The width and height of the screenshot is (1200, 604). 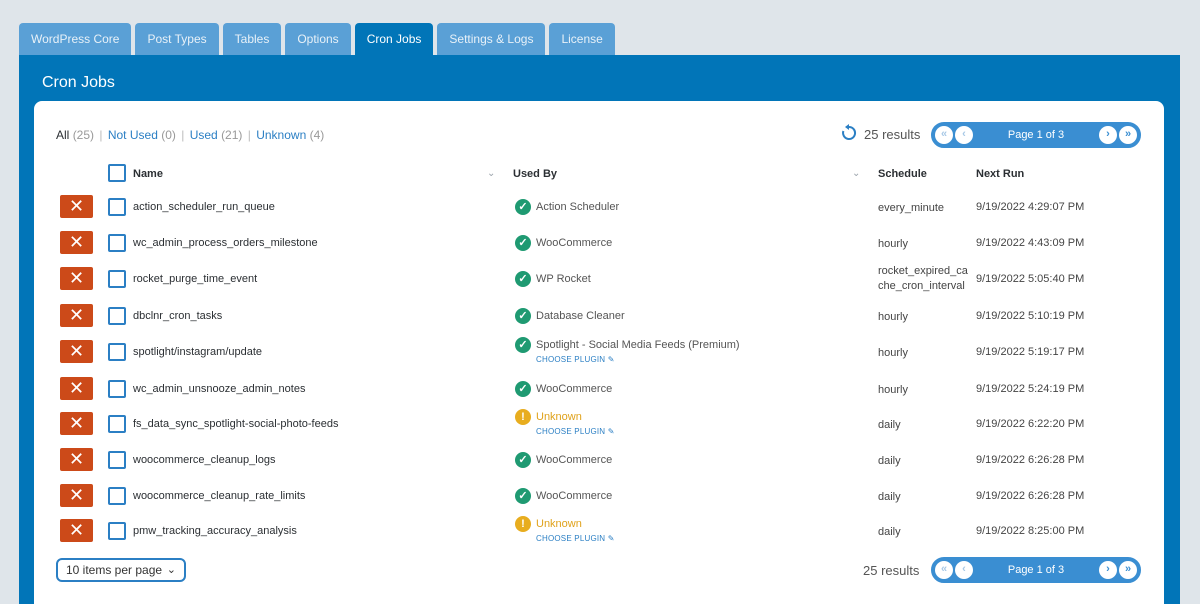 I want to click on items-per-page-select: 10 items per page ⌄, so click(x=121, y=570).